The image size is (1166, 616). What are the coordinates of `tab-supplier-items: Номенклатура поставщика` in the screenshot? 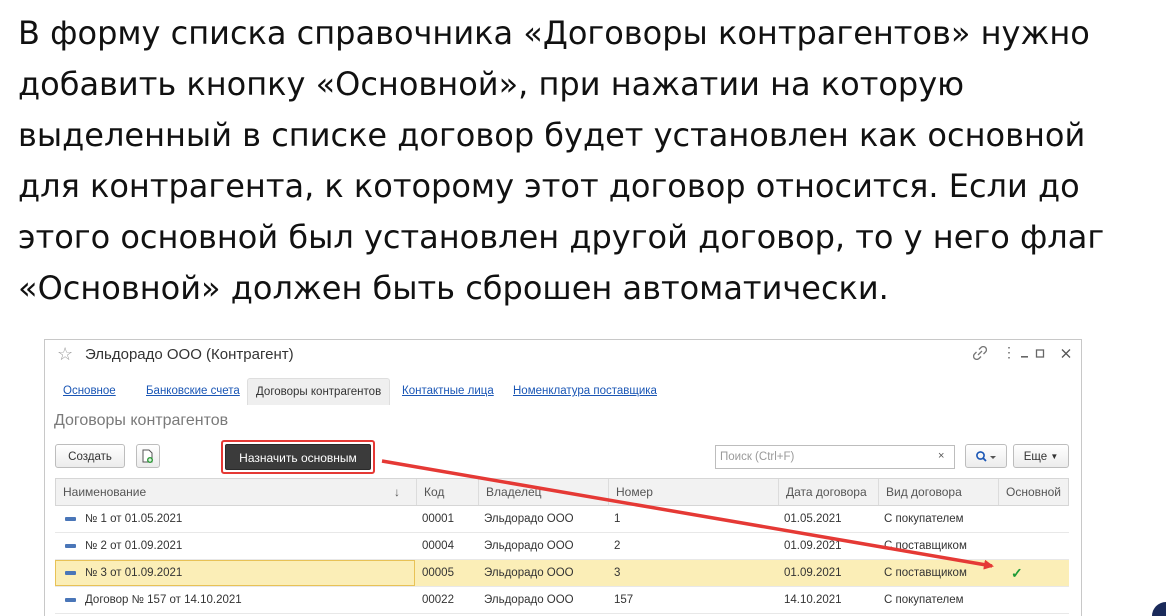 It's located at (585, 391).